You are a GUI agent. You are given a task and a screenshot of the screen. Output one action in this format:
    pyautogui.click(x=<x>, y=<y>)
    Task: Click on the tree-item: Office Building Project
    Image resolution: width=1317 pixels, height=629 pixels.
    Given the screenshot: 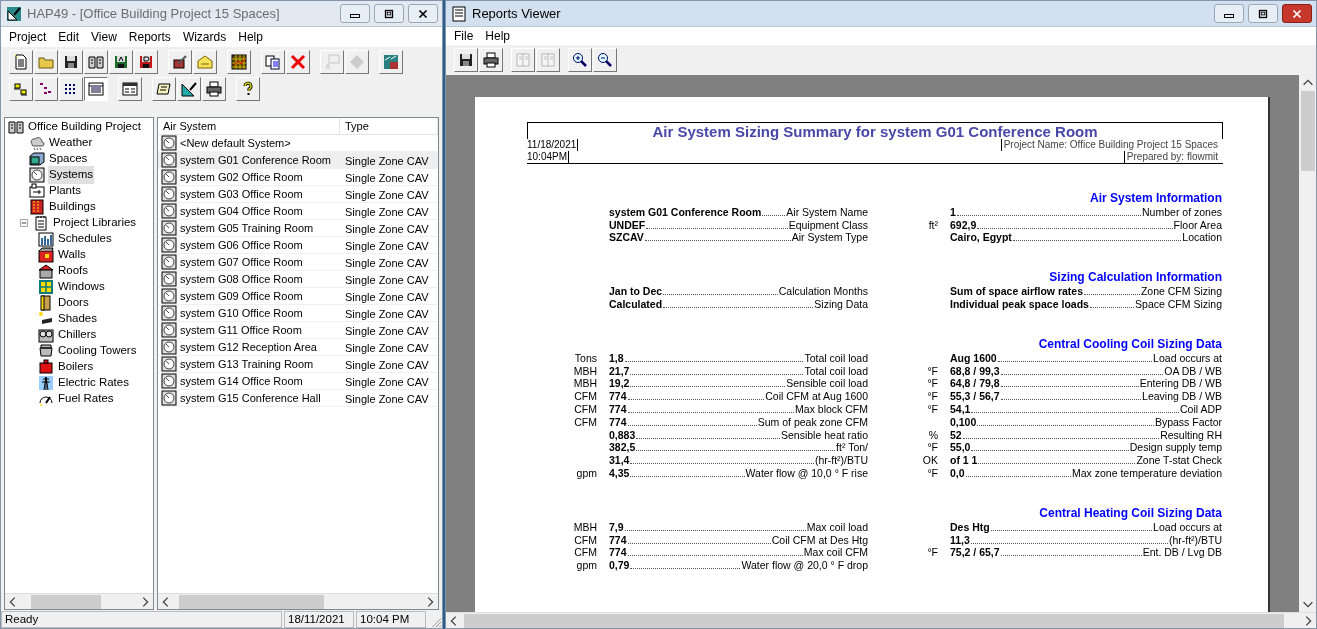 What is the action you would take?
    pyautogui.click(x=84, y=127)
    